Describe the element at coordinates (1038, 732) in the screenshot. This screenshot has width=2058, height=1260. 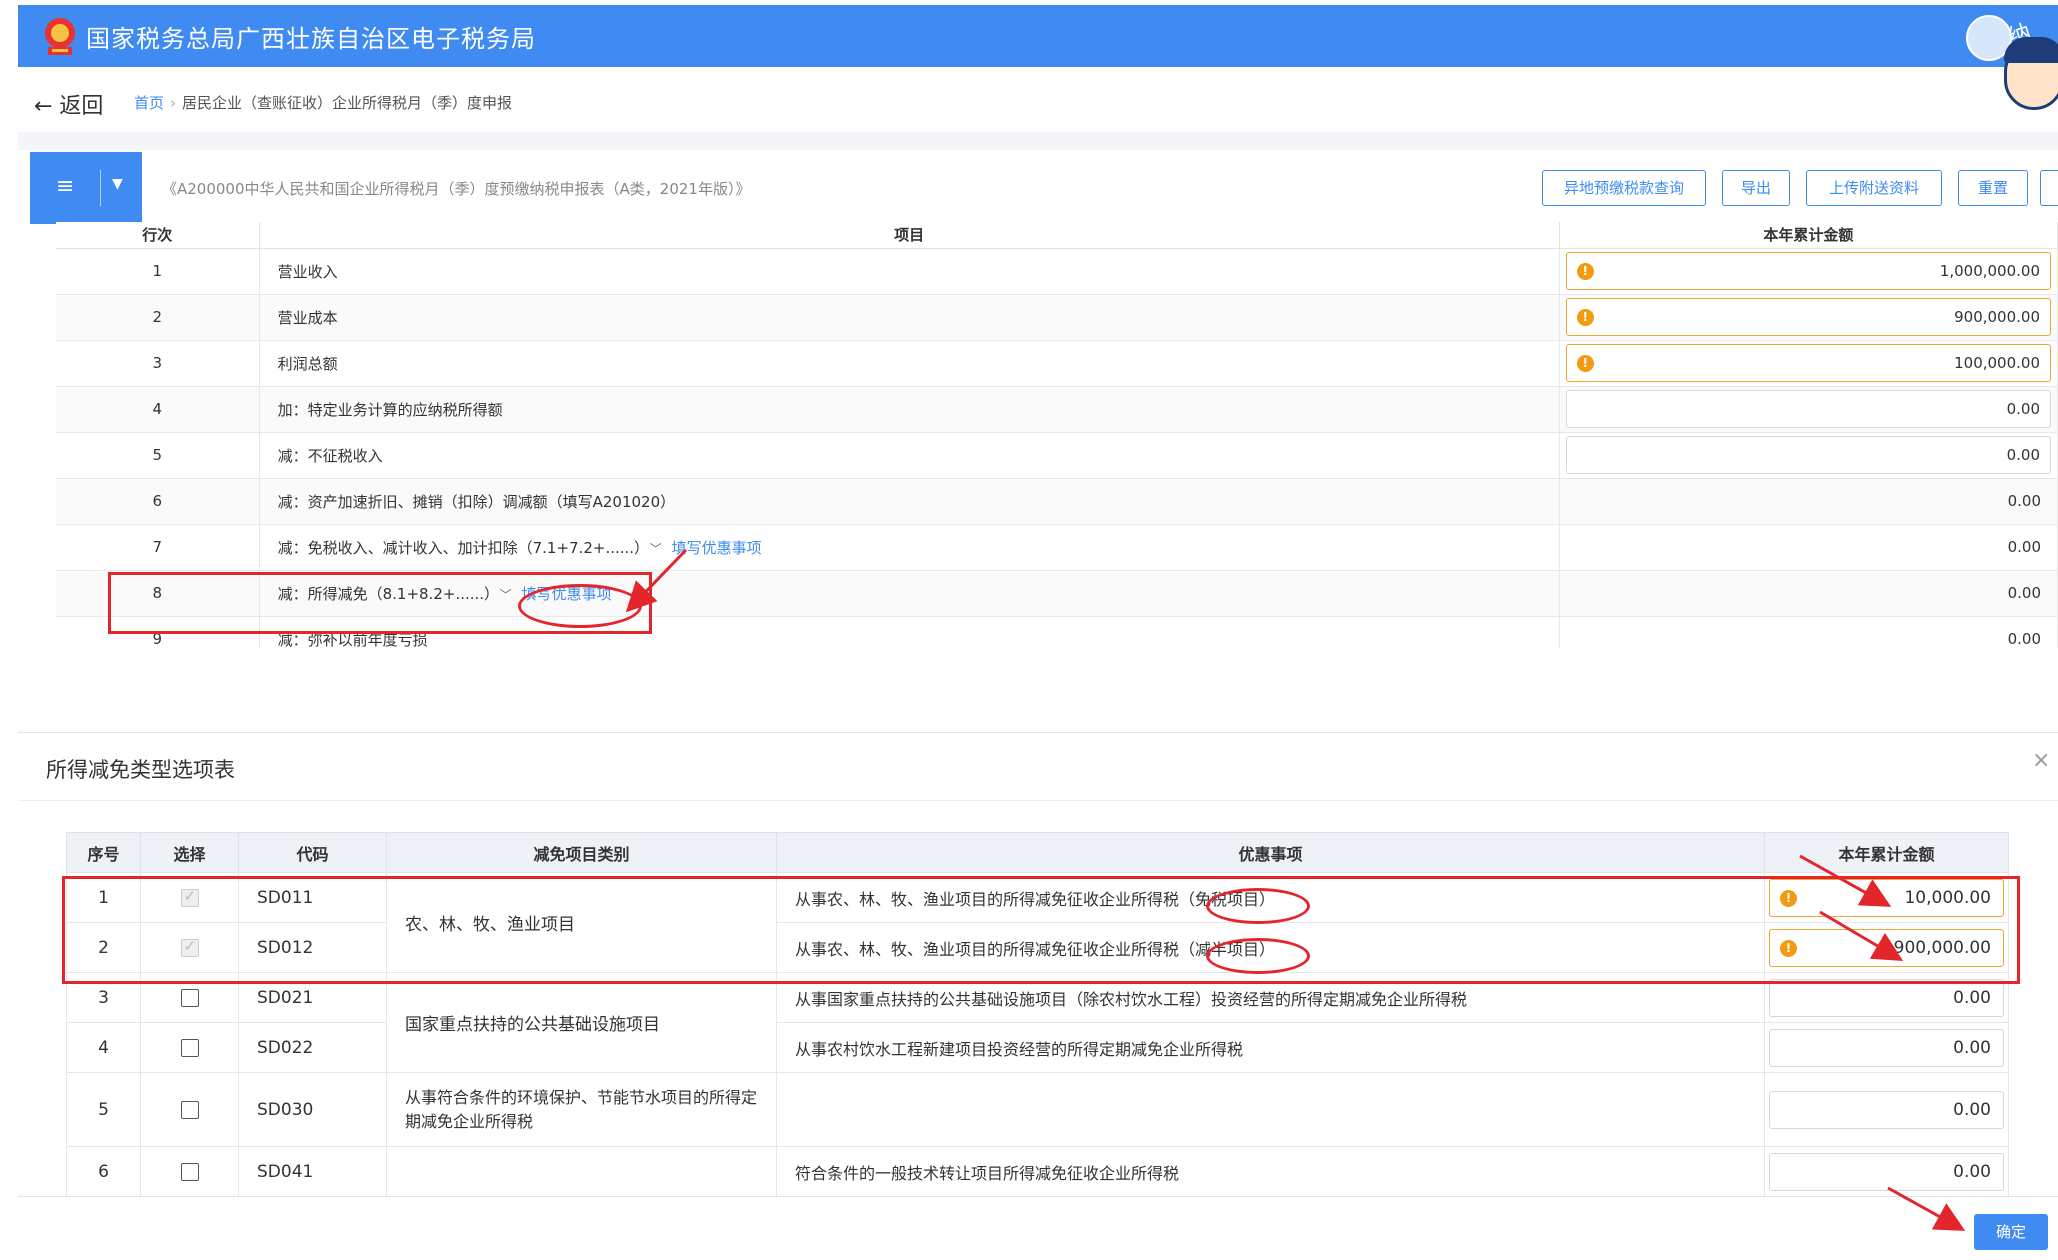
I see `modal-top-border` at that location.